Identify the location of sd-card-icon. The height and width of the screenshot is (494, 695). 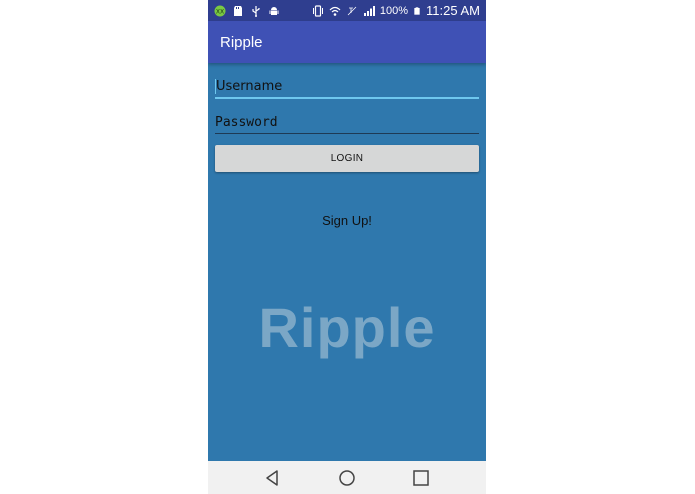
(238, 10).